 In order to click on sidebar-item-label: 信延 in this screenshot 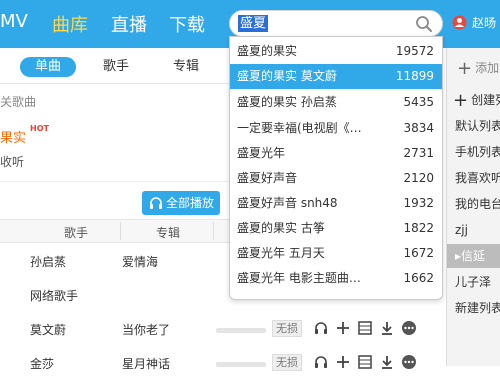, I will do `click(473, 256)`.